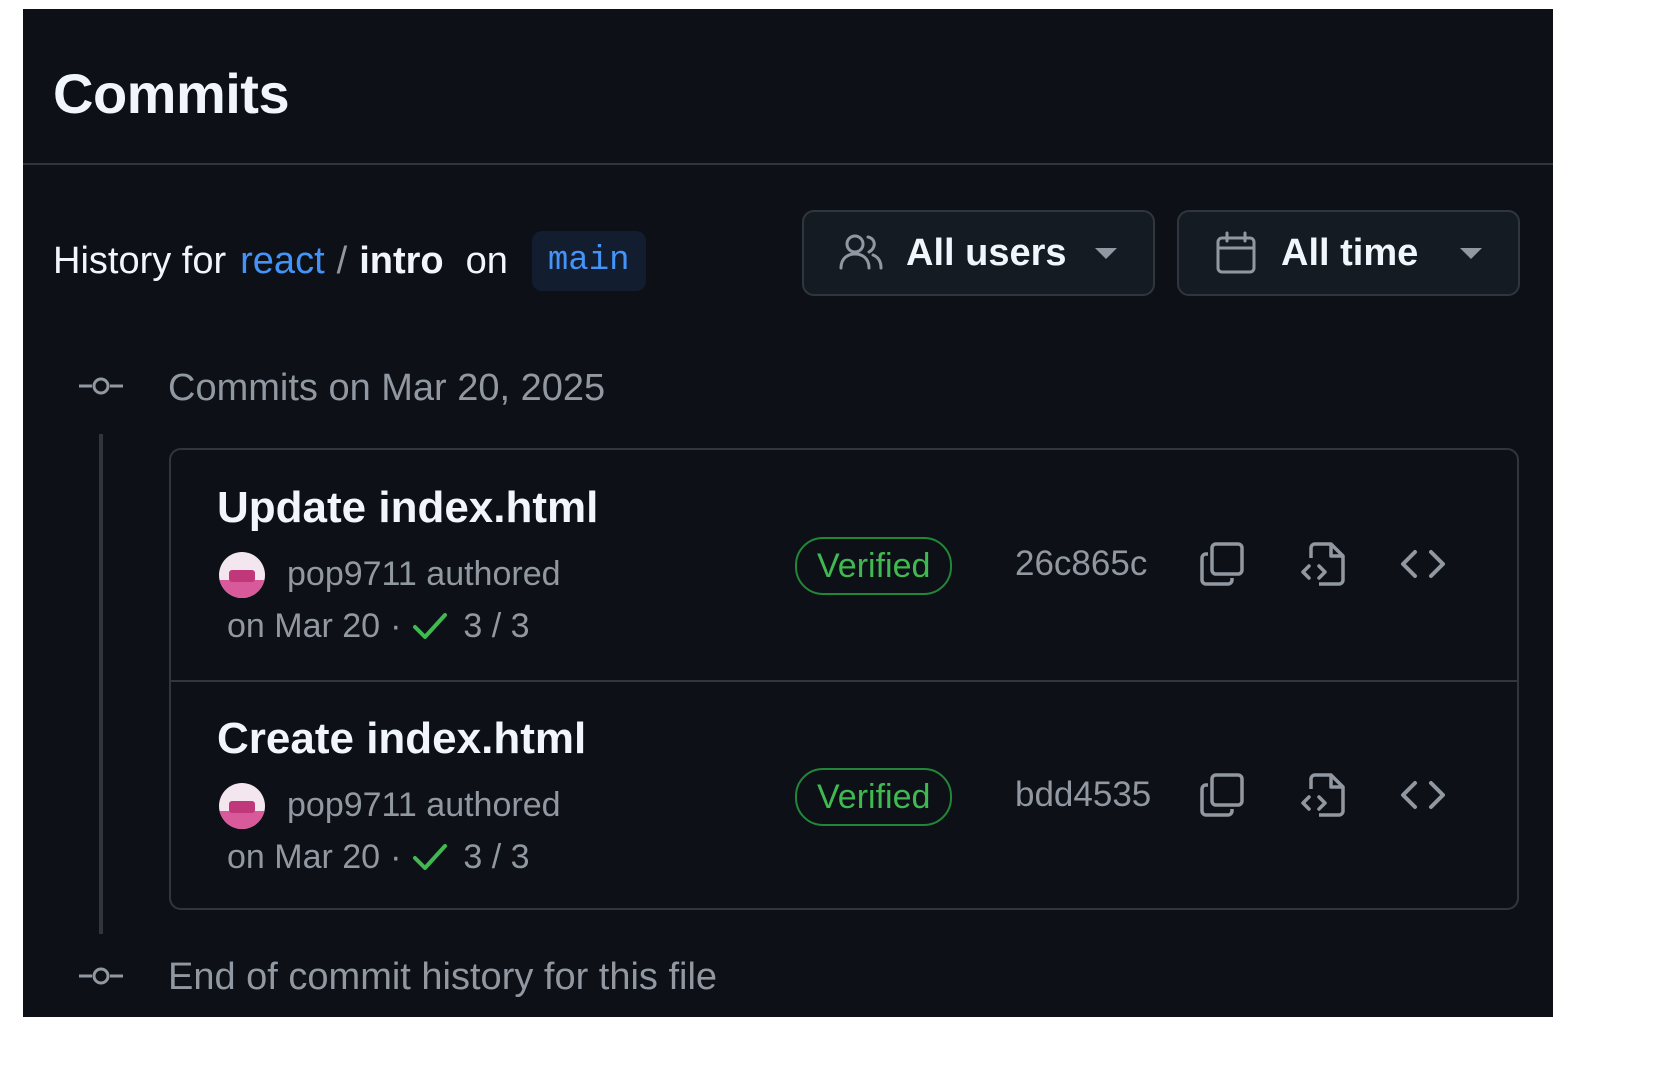 The width and height of the screenshot is (1664, 1079). What do you see at coordinates (1236, 252) in the screenshot?
I see `calendar-icon` at bounding box center [1236, 252].